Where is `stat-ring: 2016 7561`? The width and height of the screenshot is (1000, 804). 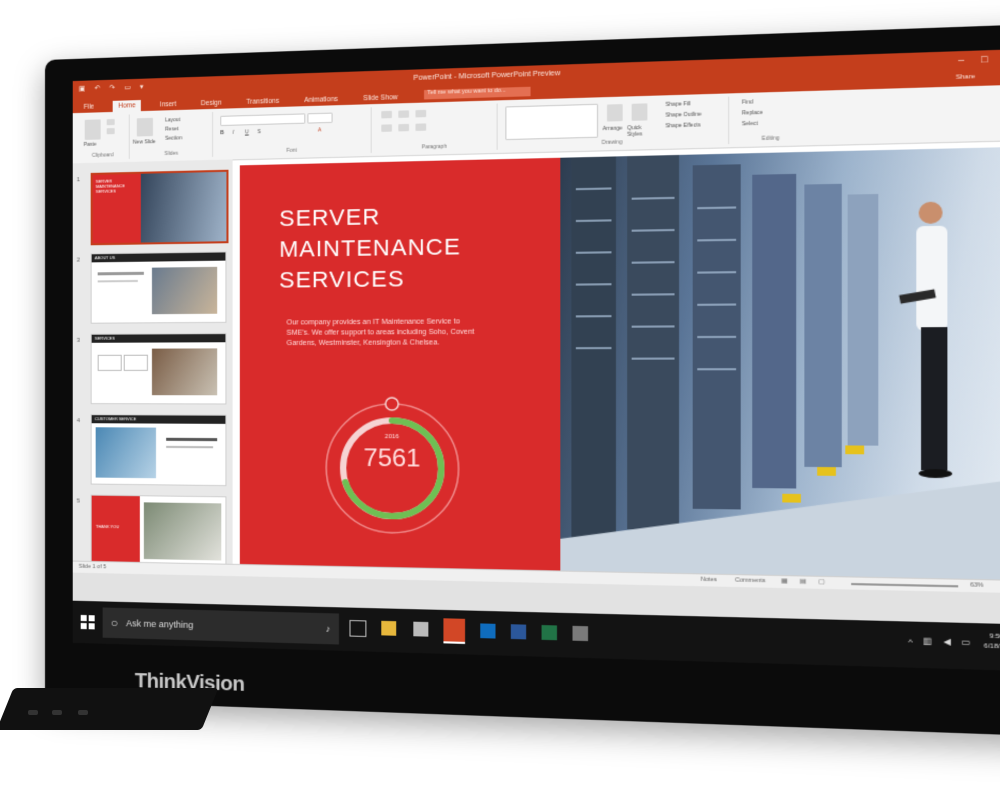 stat-ring: 2016 7561 is located at coordinates (393, 468).